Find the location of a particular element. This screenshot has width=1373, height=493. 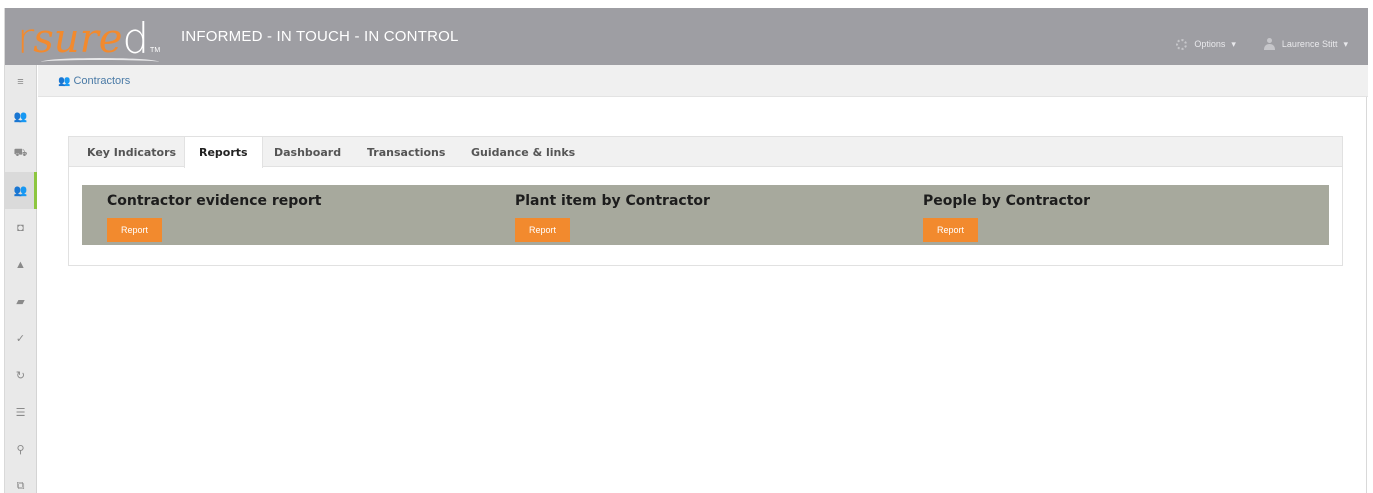

contractor-evidence-report-button: Report is located at coordinates (134, 230).